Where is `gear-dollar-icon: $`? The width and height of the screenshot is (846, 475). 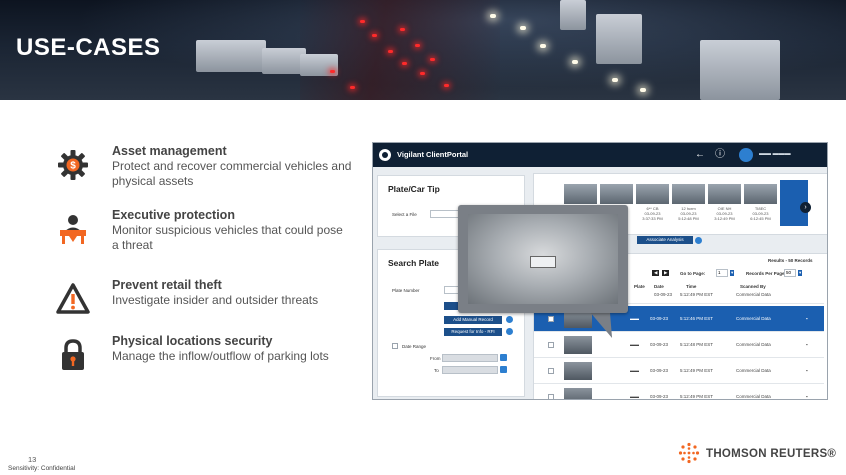 gear-dollar-icon: $ is located at coordinates (73, 165).